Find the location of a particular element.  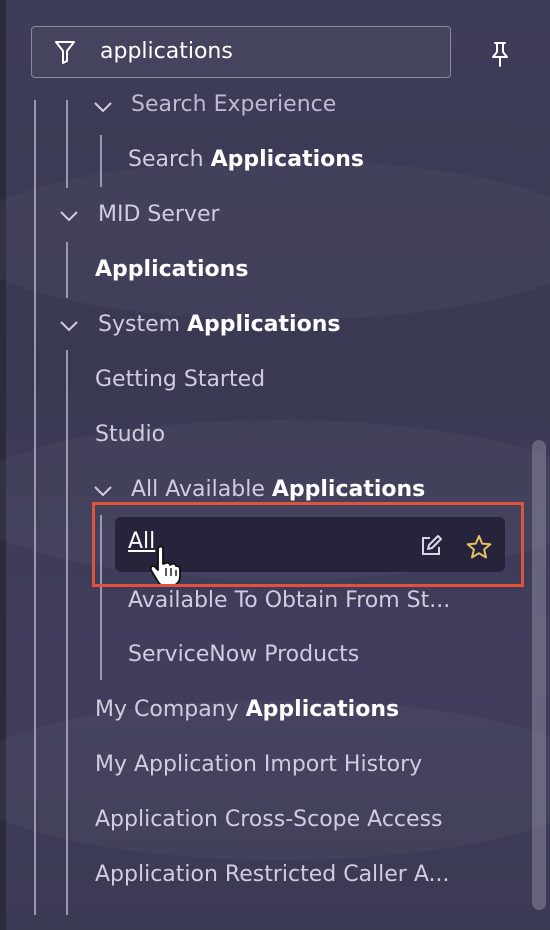

scrollbar-thumb is located at coordinates (539, 675).